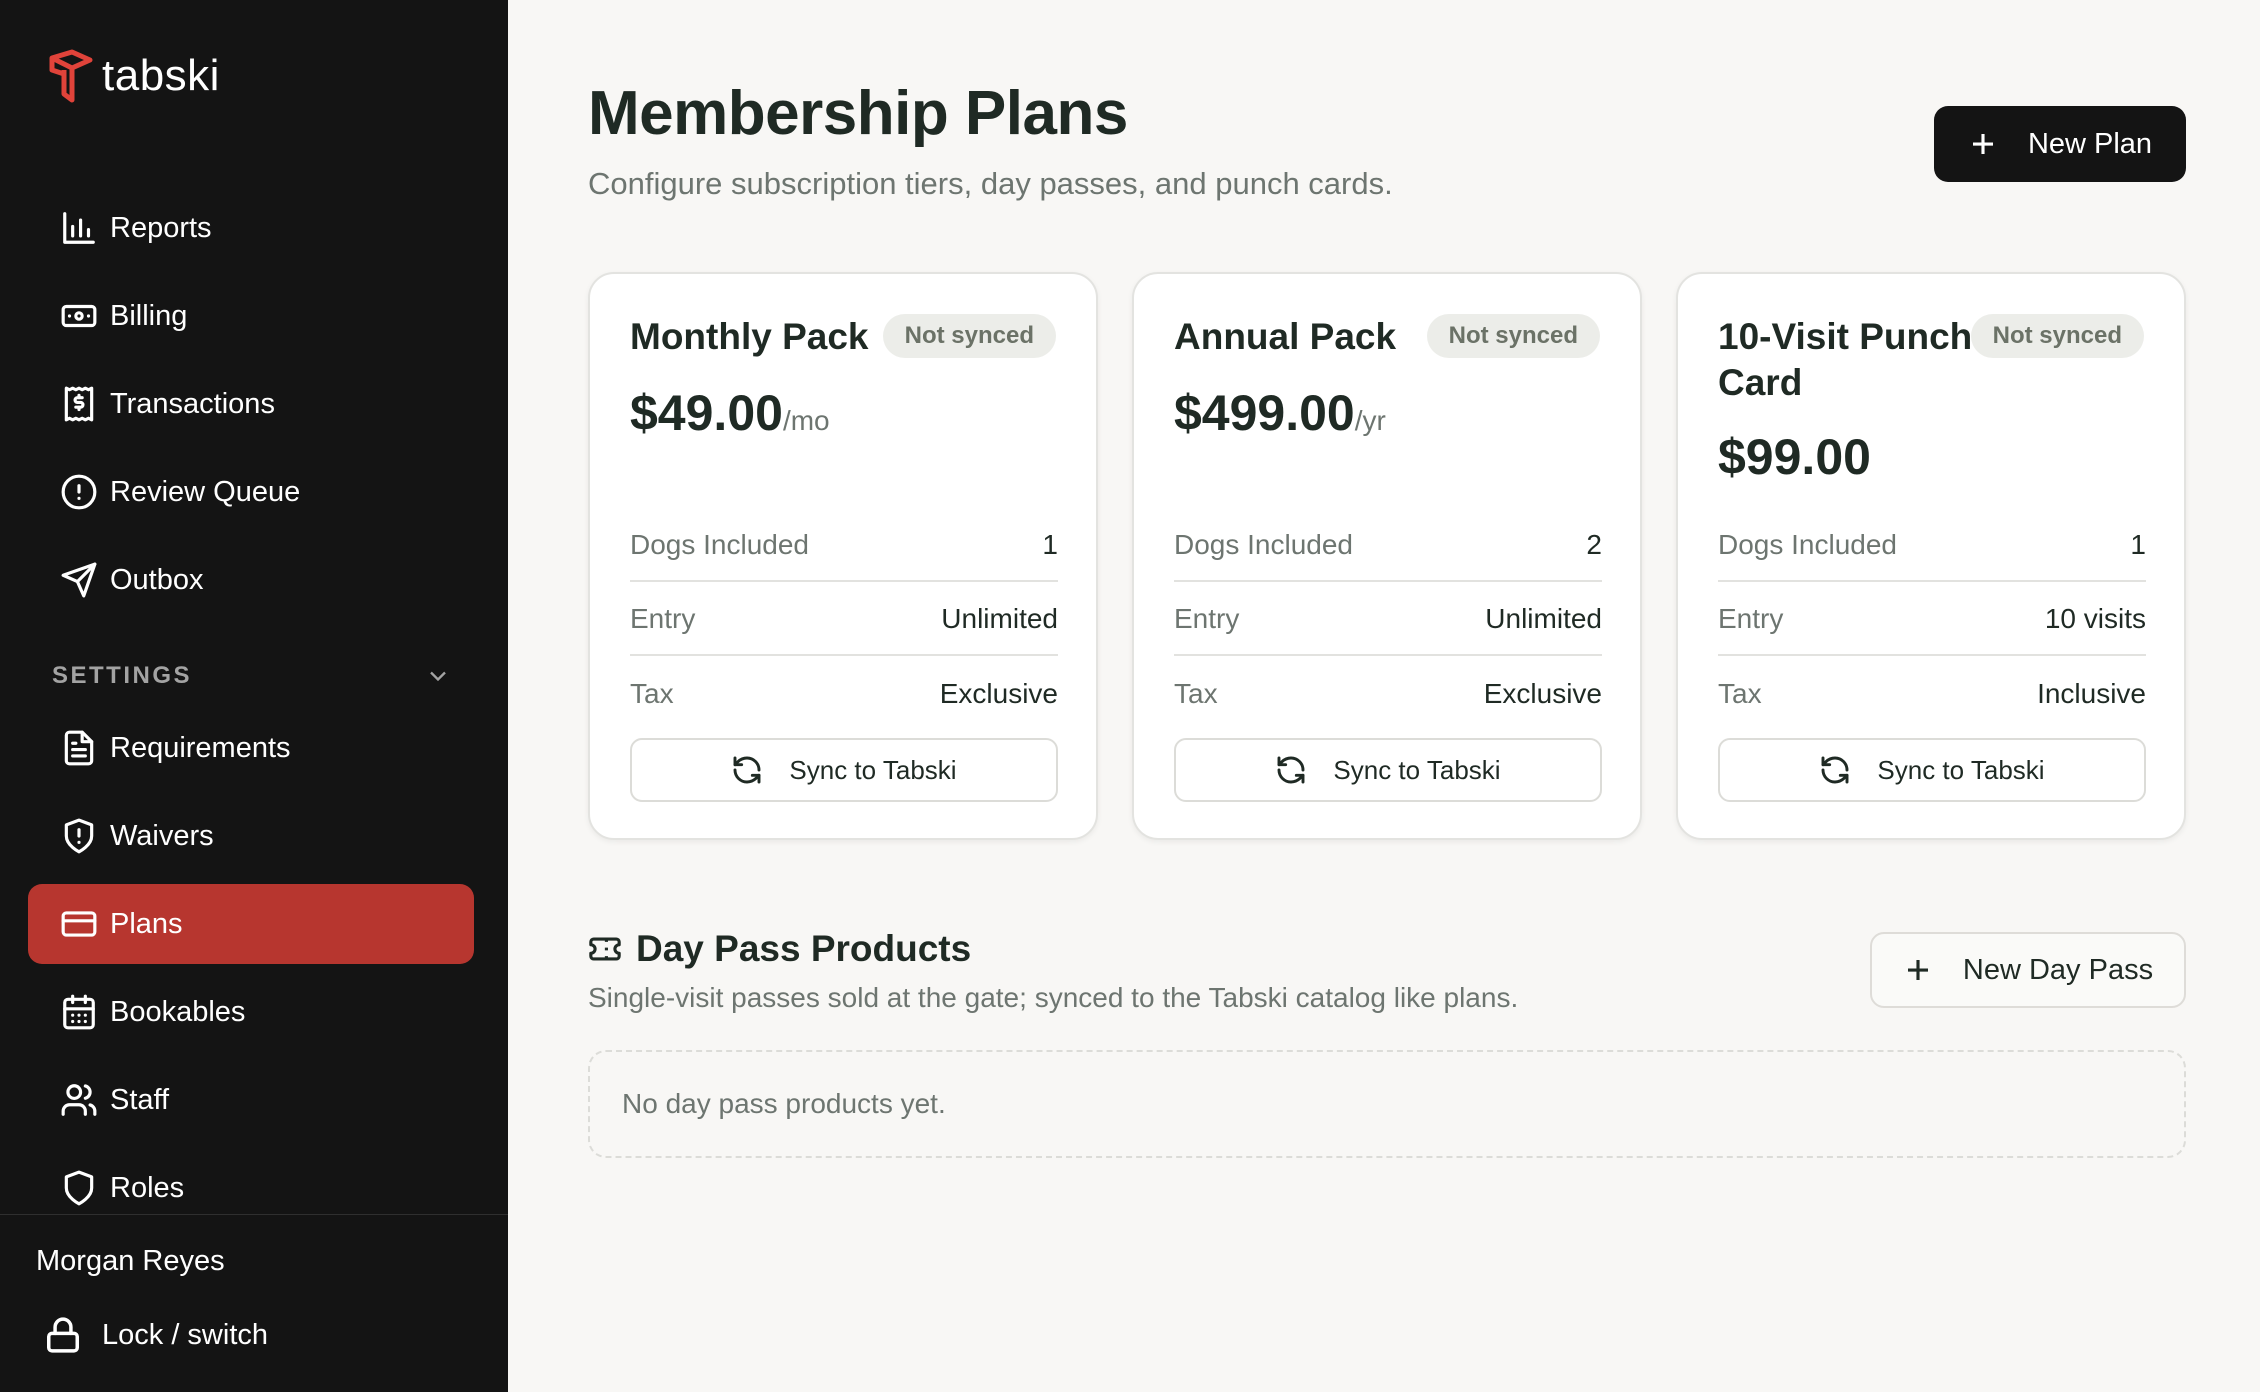 Image resolution: width=2260 pixels, height=1392 pixels. I want to click on price-amount: $99.00, so click(1794, 457).